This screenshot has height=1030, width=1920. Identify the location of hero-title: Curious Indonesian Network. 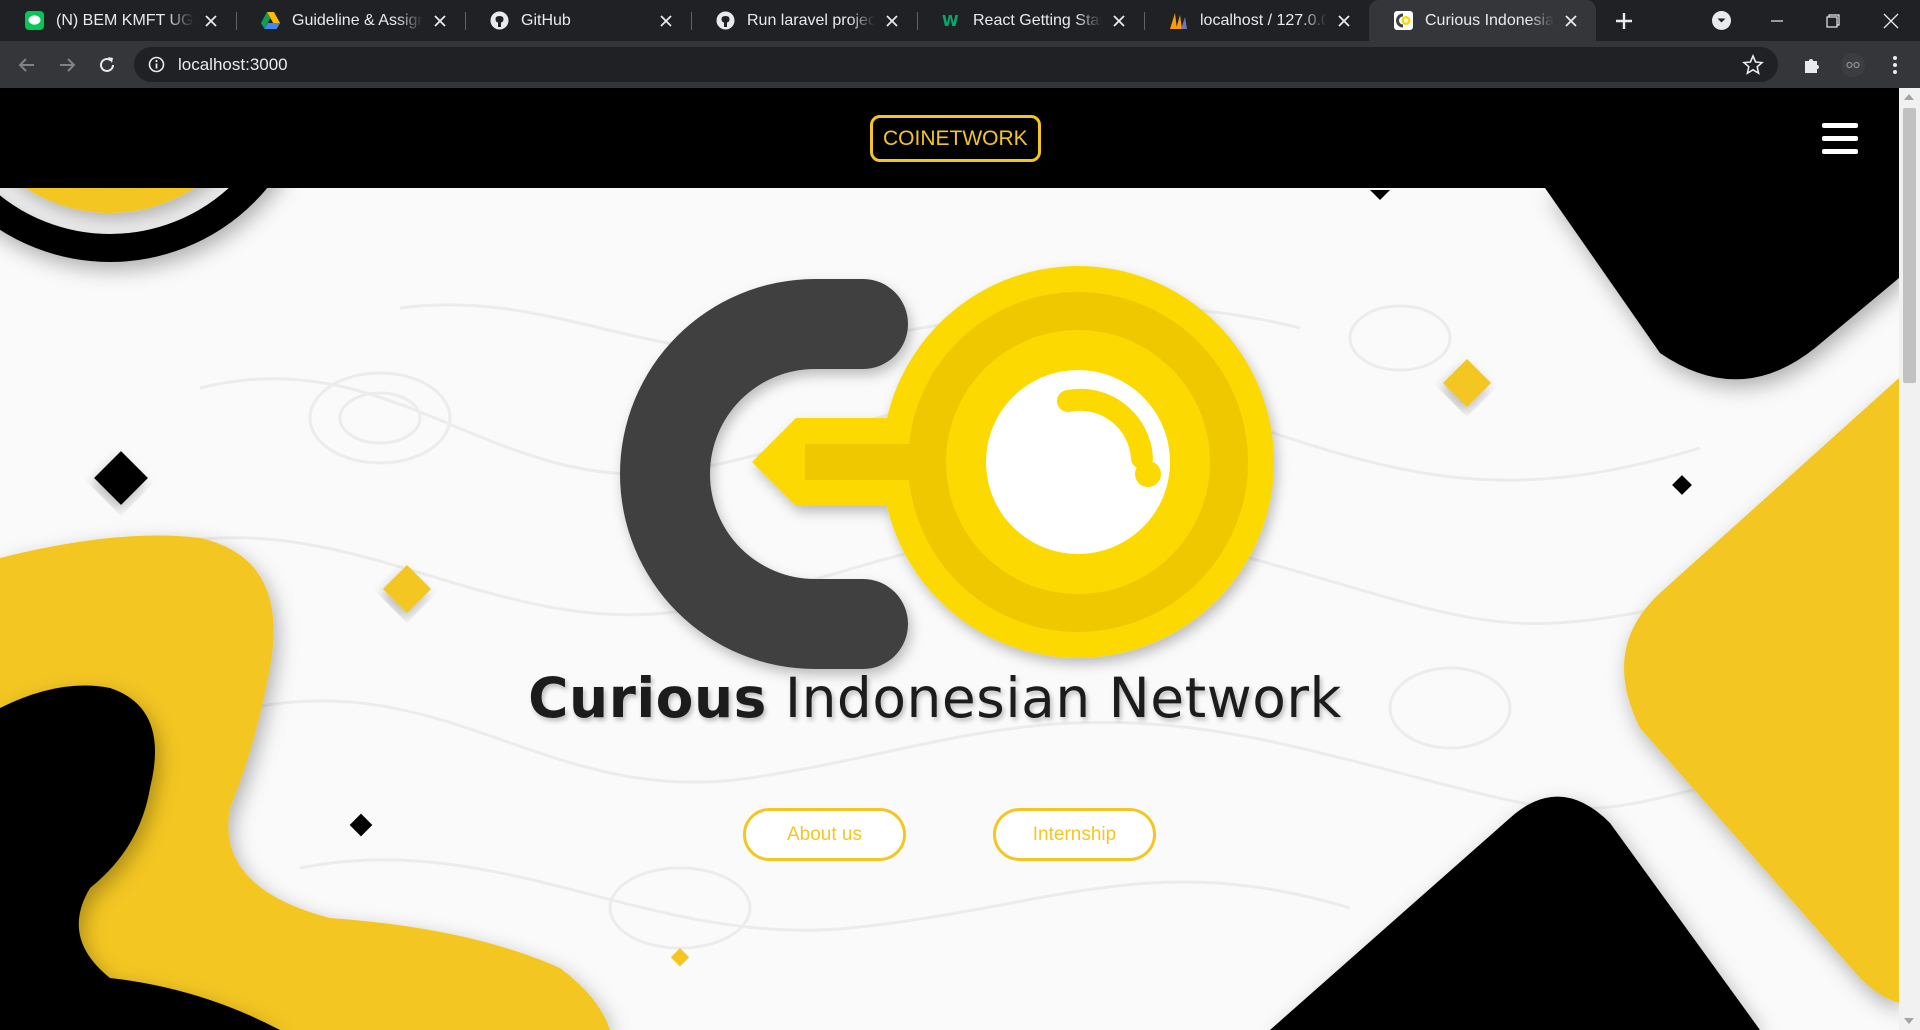
(935, 698).